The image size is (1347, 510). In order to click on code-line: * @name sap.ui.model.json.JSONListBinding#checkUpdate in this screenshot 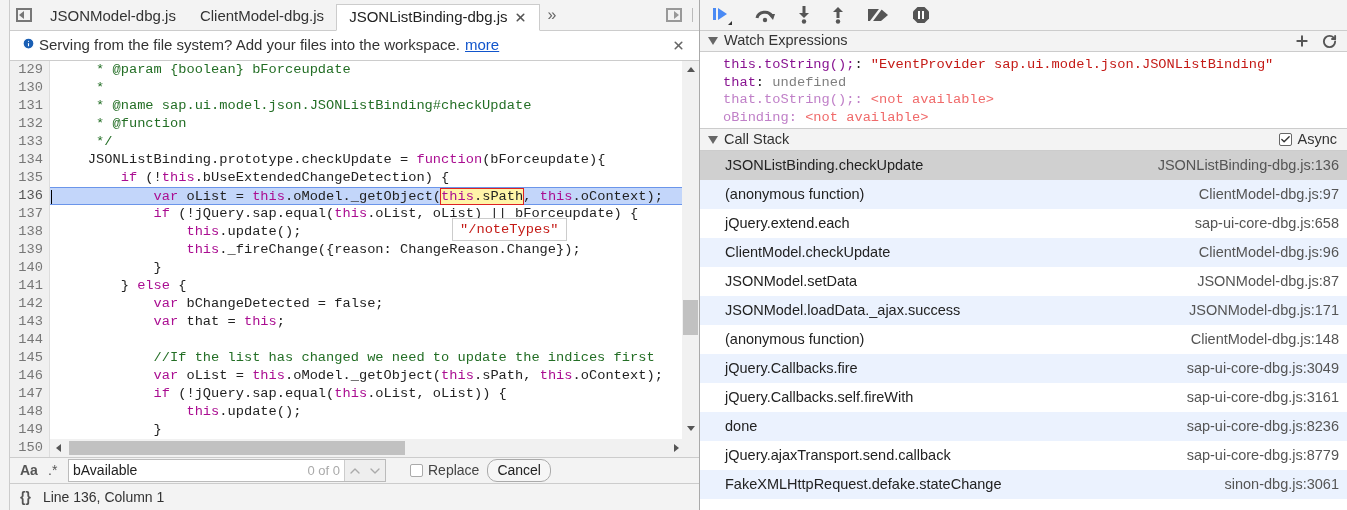, I will do `click(313, 106)`.